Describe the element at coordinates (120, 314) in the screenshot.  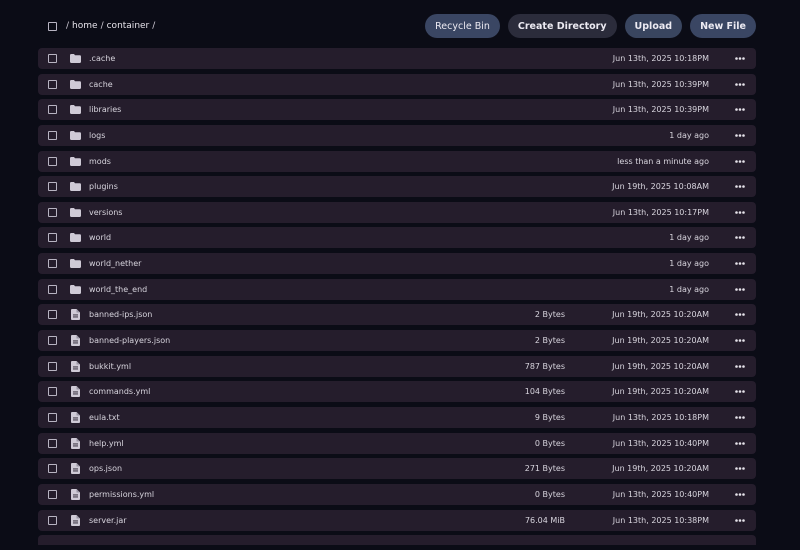
I see `file-name: banned-ips.json` at that location.